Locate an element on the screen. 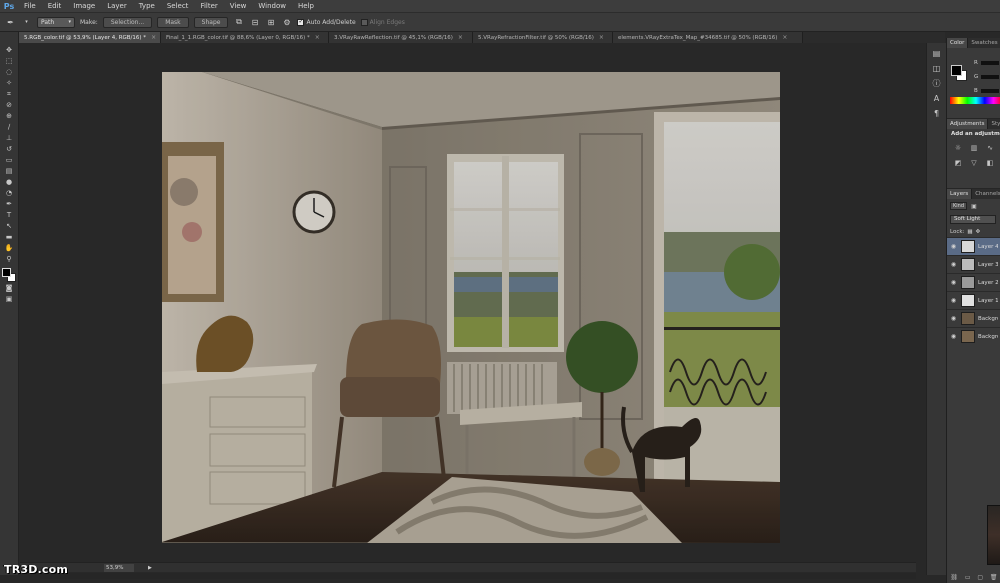 This screenshot has height=583, width=1000. properties-panel-icon: ◫ is located at coordinates (937, 68).